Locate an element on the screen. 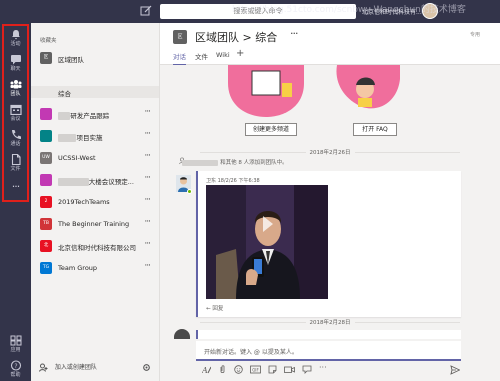 This screenshot has height=381, width=500. file-icon is located at coordinates (16, 159).